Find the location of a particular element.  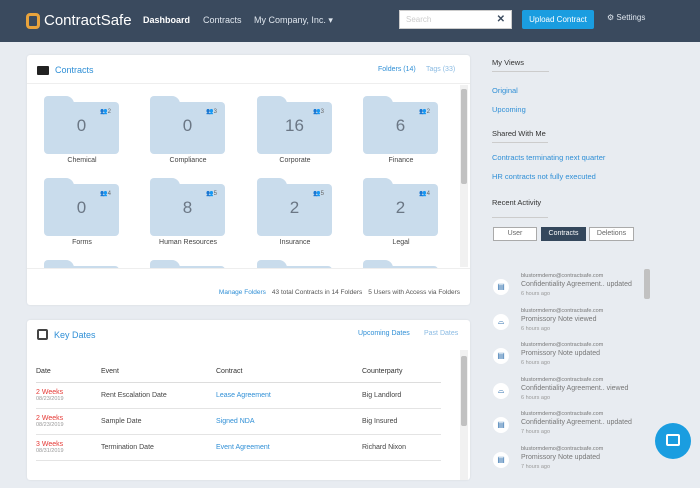

folder-compliance: 0 👥3 is located at coordinates (187, 126).